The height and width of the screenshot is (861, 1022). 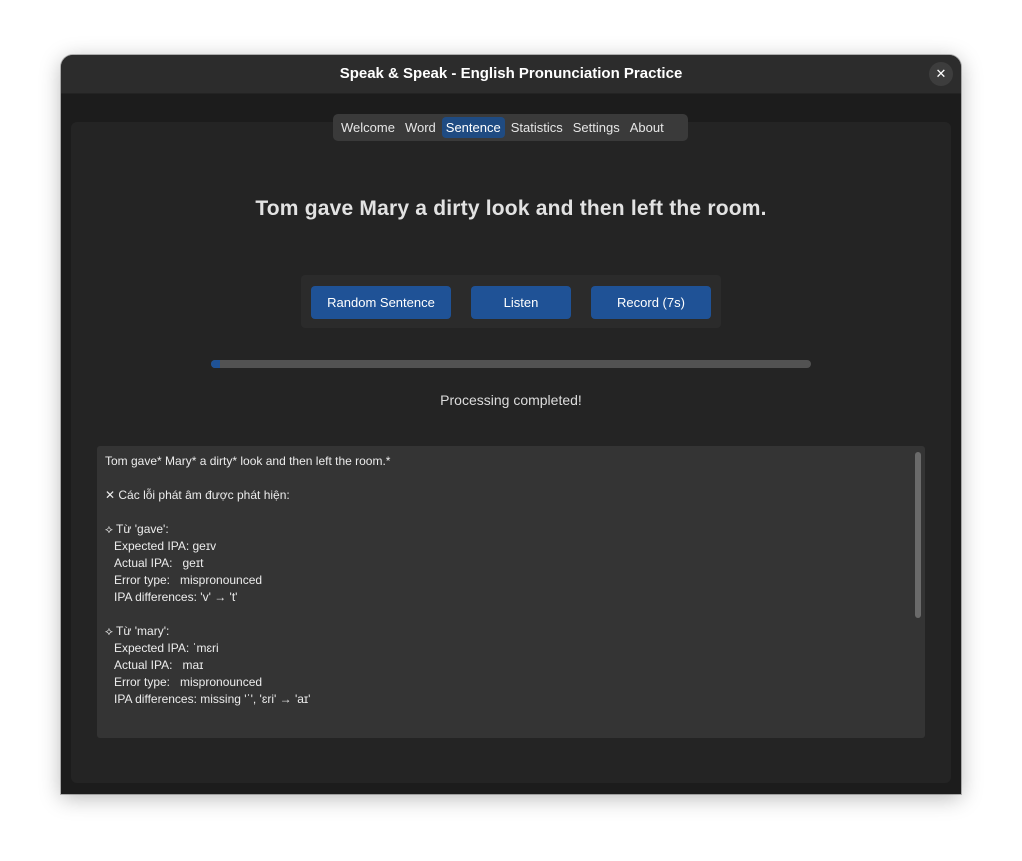 What do you see at coordinates (651, 302) in the screenshot?
I see `record-button: Record (7s)` at bounding box center [651, 302].